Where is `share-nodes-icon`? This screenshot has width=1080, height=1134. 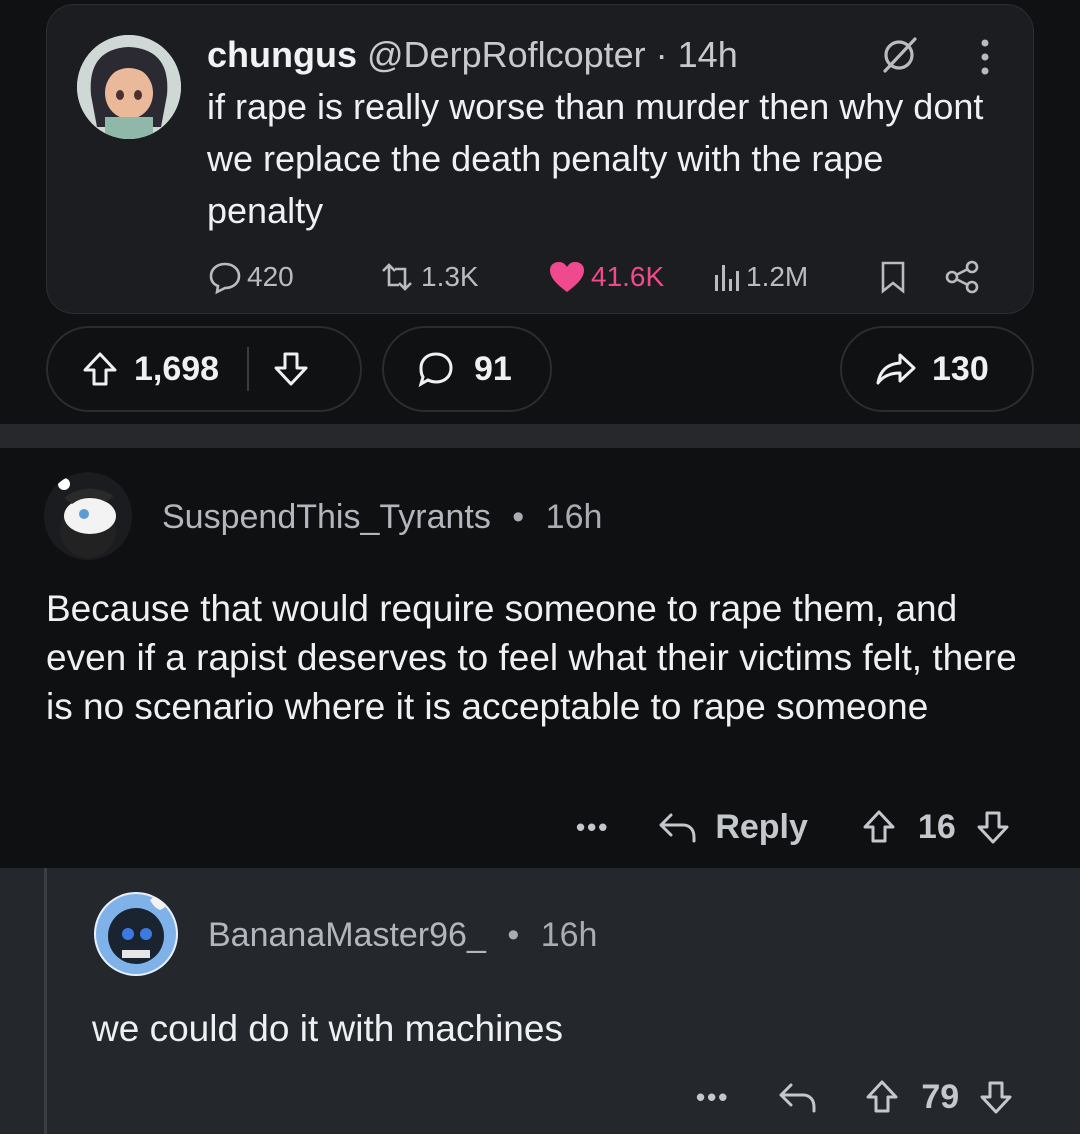 share-nodes-icon is located at coordinates (962, 277).